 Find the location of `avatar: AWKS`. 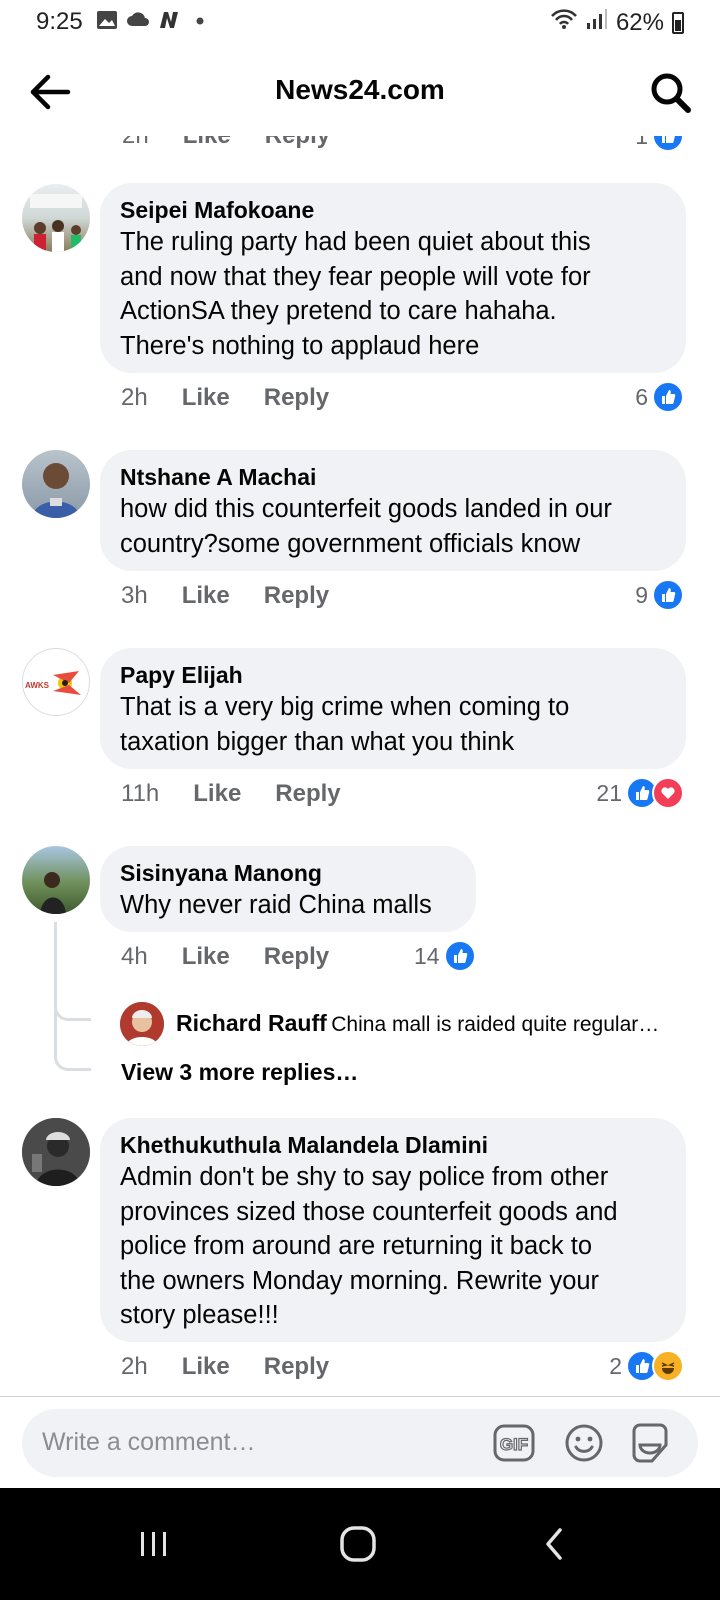

avatar: AWKS is located at coordinates (56, 682).